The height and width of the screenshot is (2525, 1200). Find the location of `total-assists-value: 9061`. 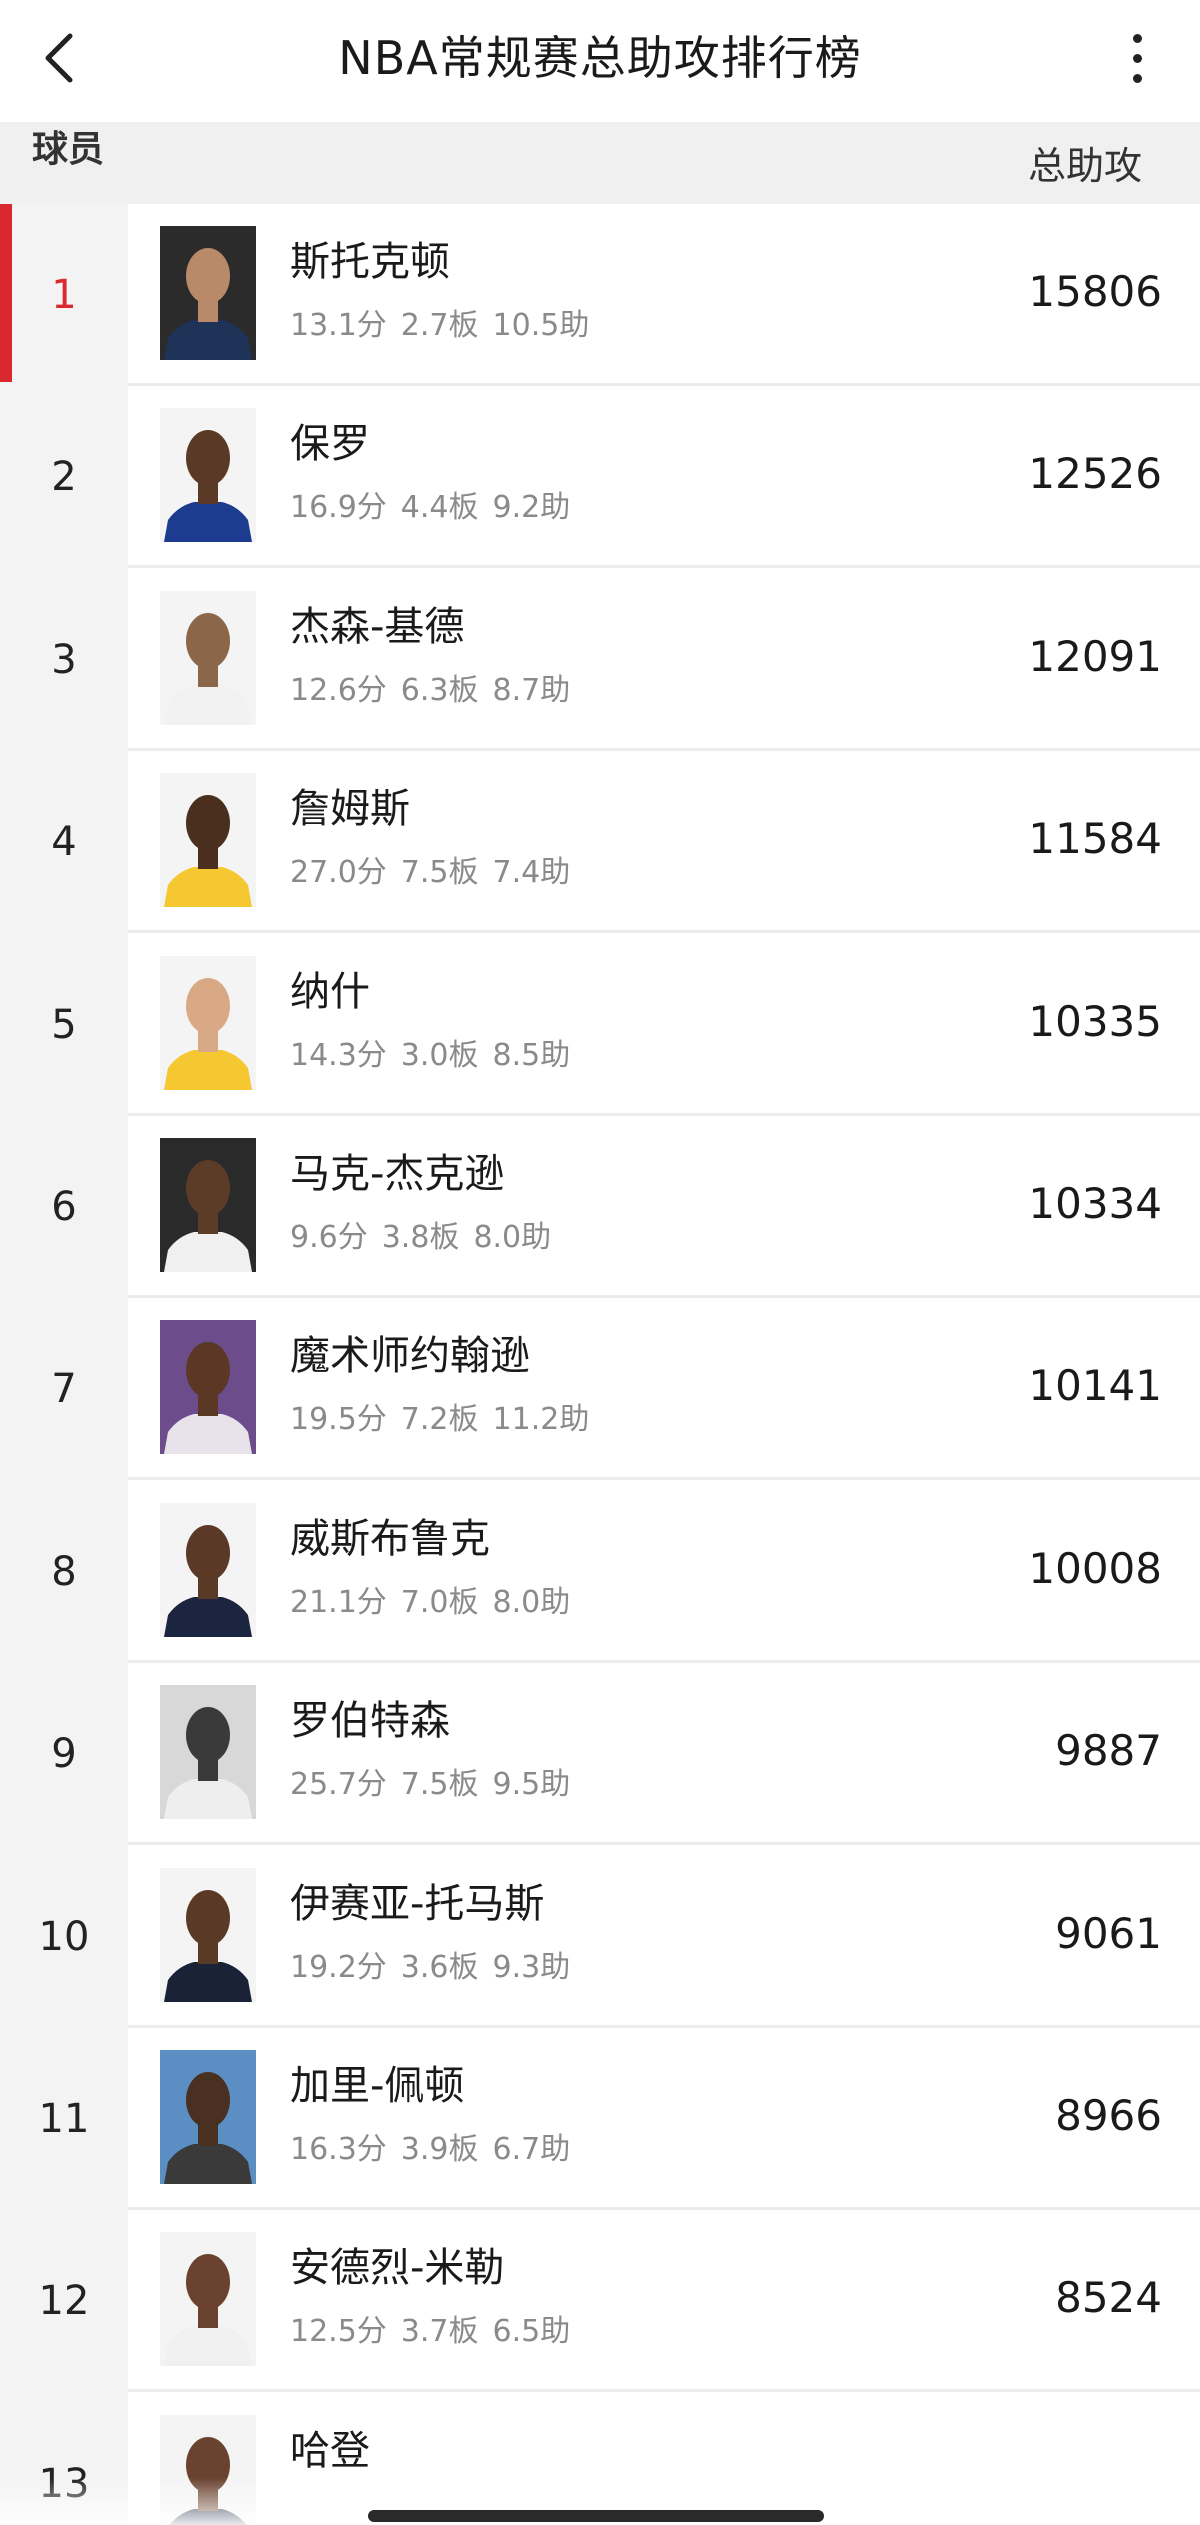

total-assists-value: 9061 is located at coordinates (1108, 1933).